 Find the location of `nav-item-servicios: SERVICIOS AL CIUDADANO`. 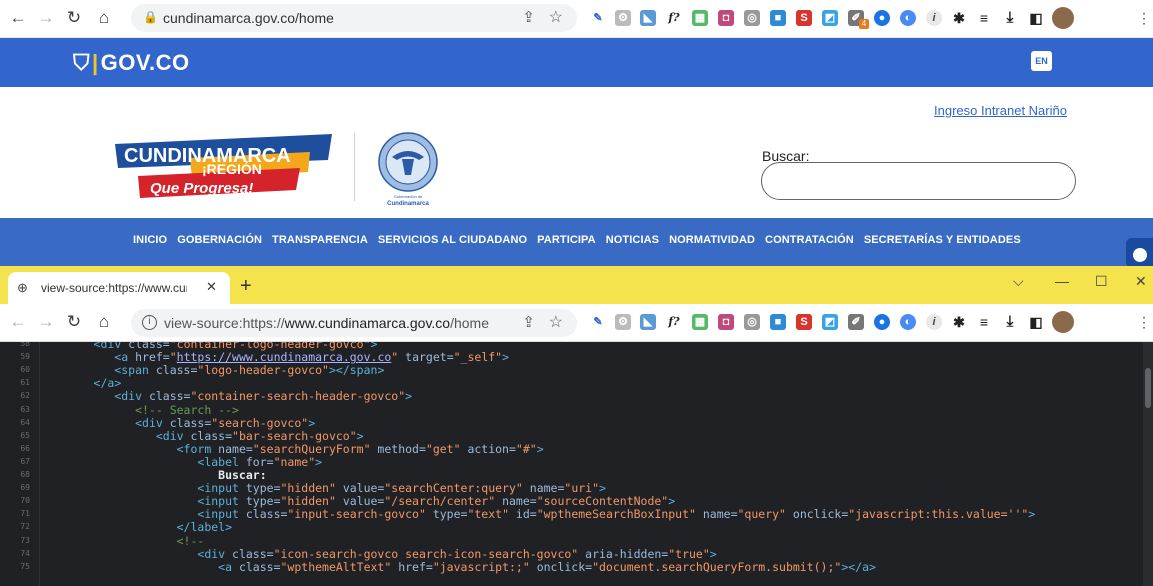

nav-item-servicios: SERVICIOS AL CIUDADANO is located at coordinates (452, 240).